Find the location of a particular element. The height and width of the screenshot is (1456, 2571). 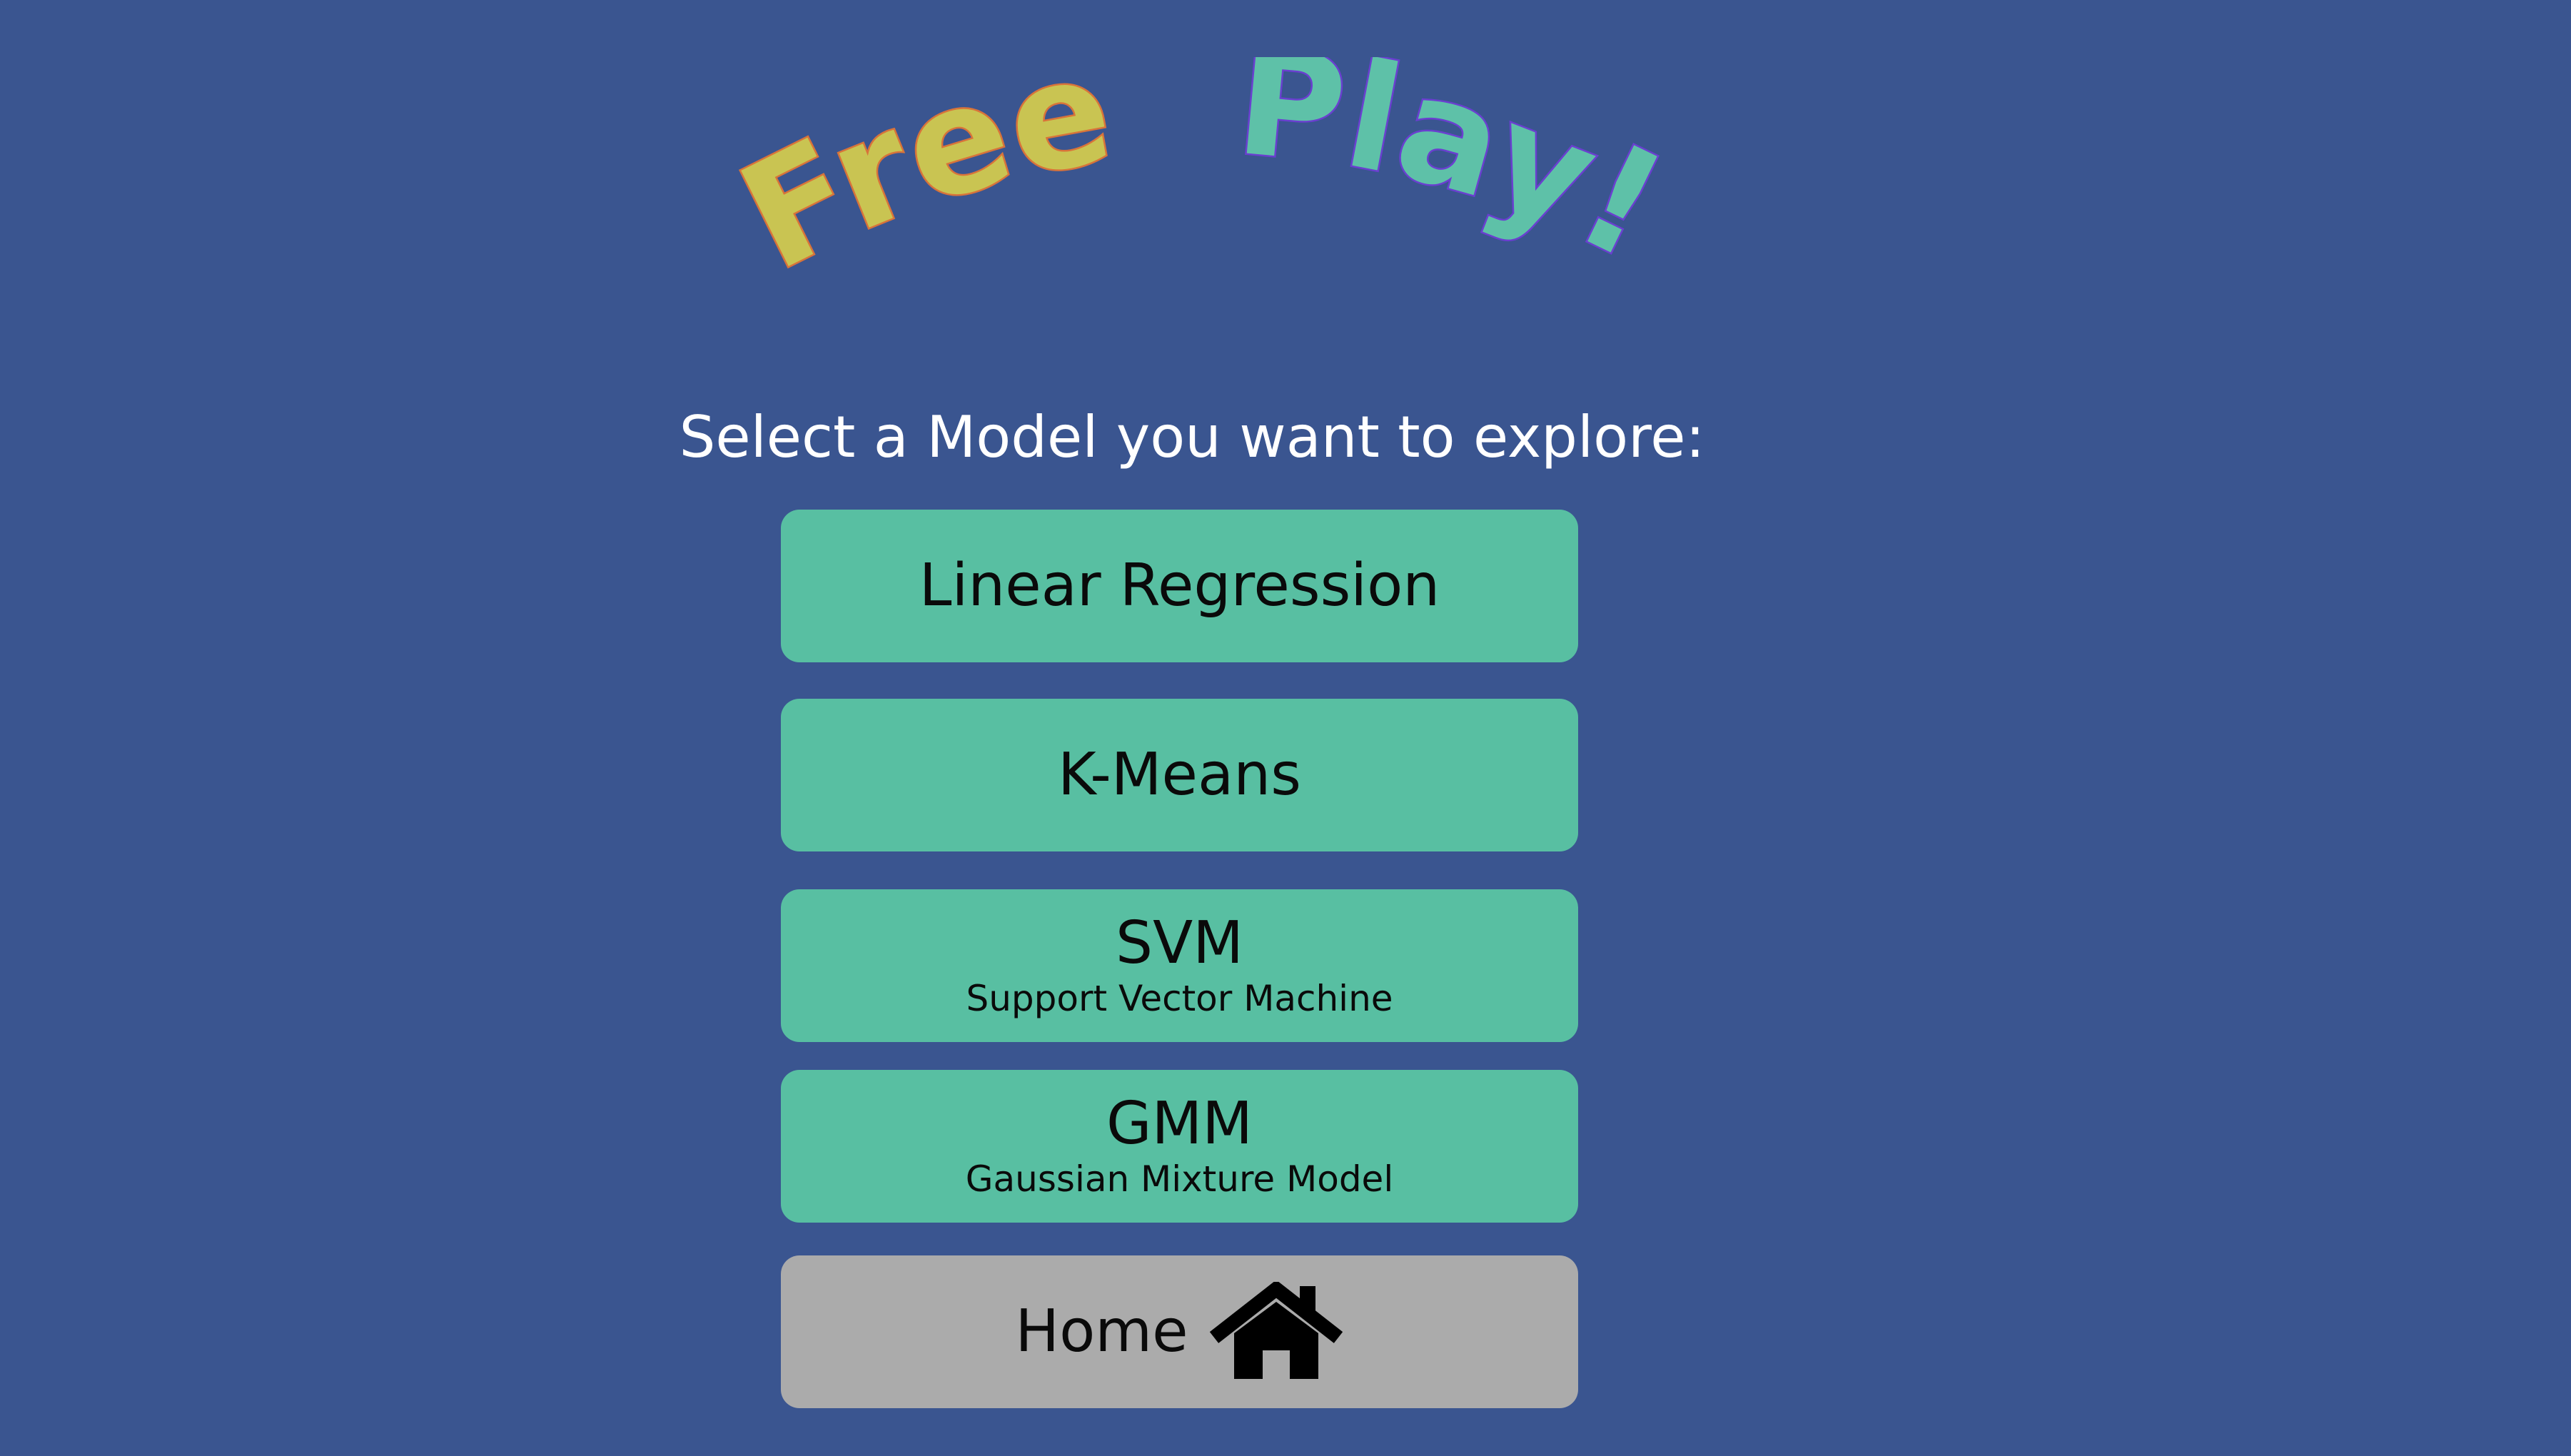

free-play-title: Free Play! is located at coordinates (1201, 181).